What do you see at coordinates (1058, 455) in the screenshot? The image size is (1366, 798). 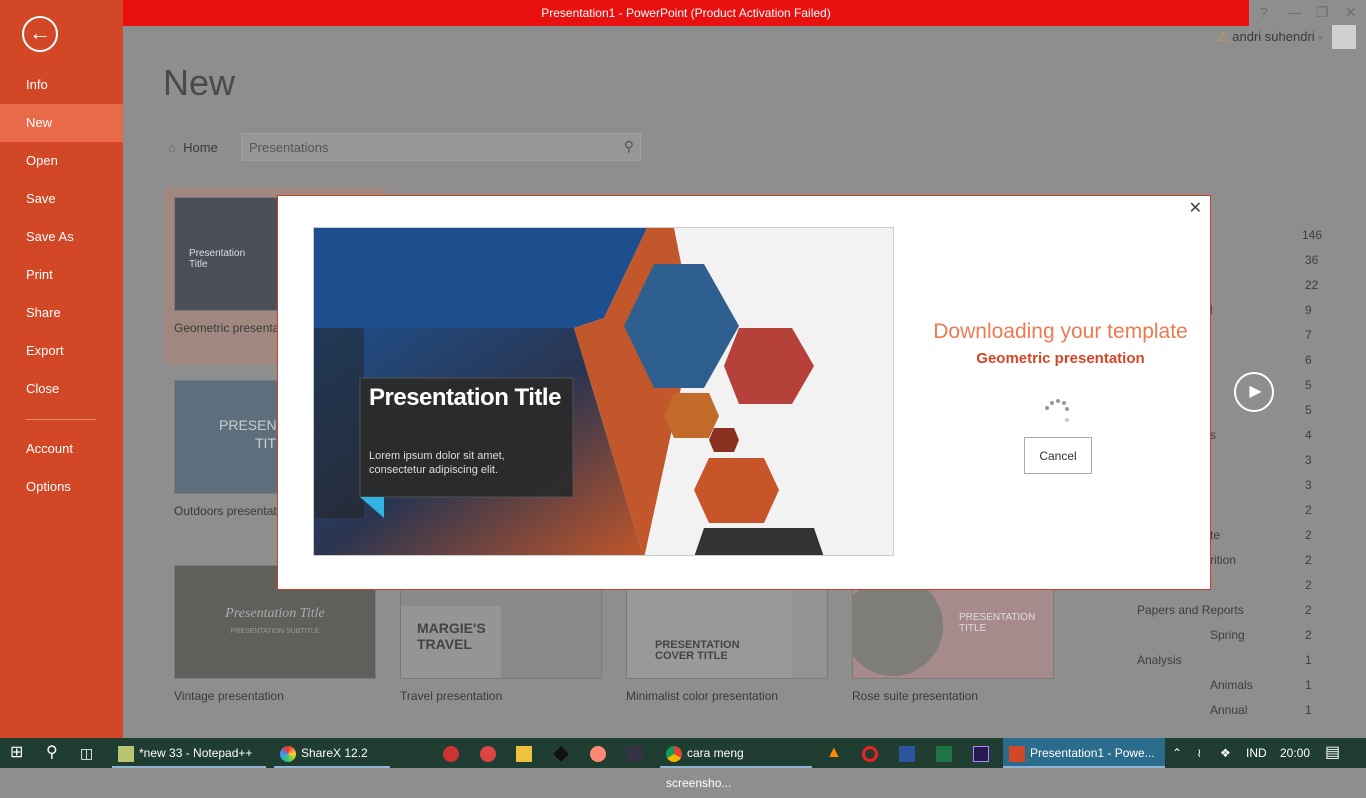 I see `cancel-button: Cancel` at bounding box center [1058, 455].